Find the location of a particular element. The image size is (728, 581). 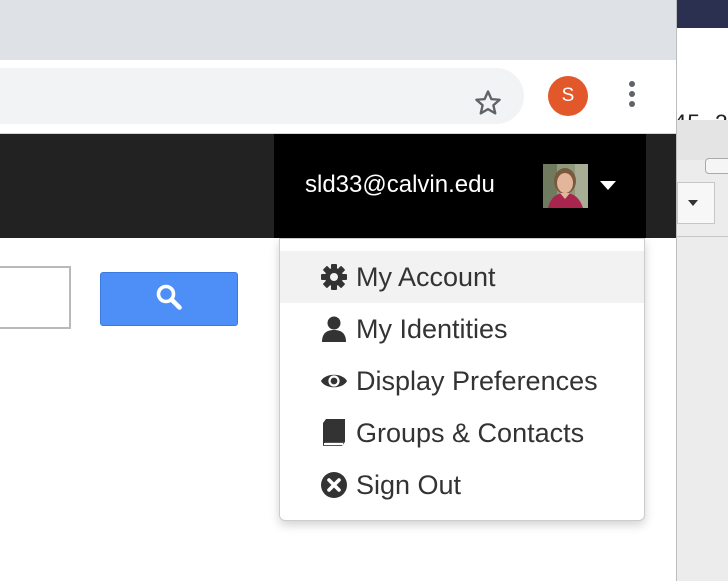

menu-item-label: Sign Out is located at coordinates (409, 485).